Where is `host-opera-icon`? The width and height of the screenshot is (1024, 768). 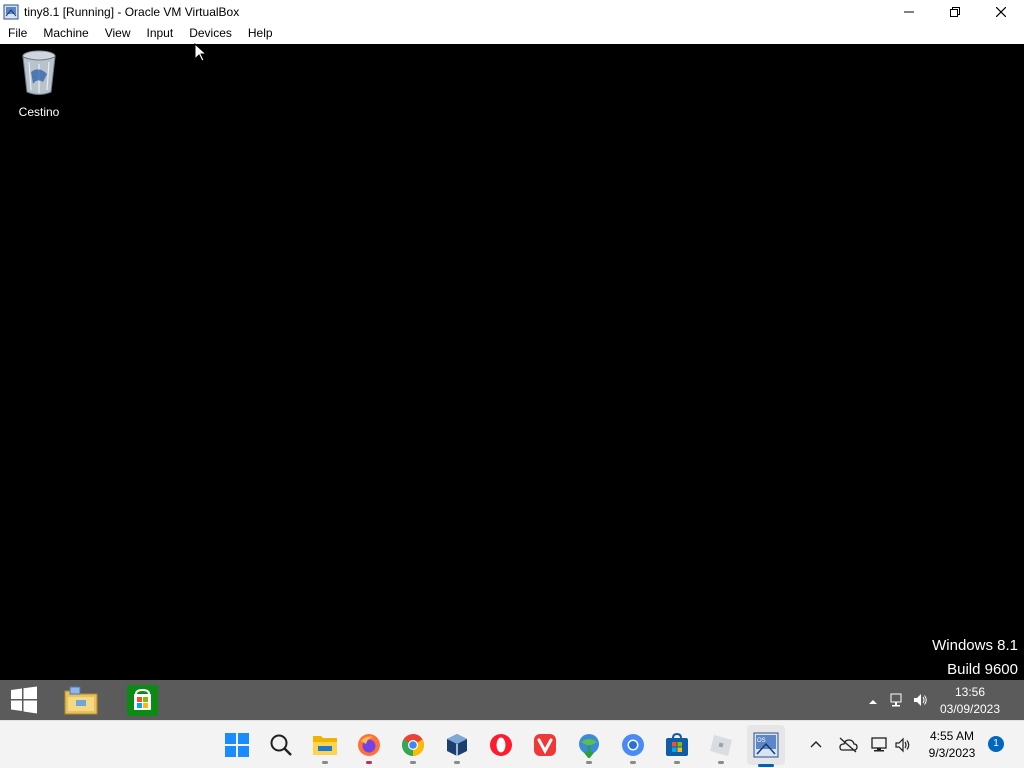
host-opera-icon is located at coordinates (501, 745).